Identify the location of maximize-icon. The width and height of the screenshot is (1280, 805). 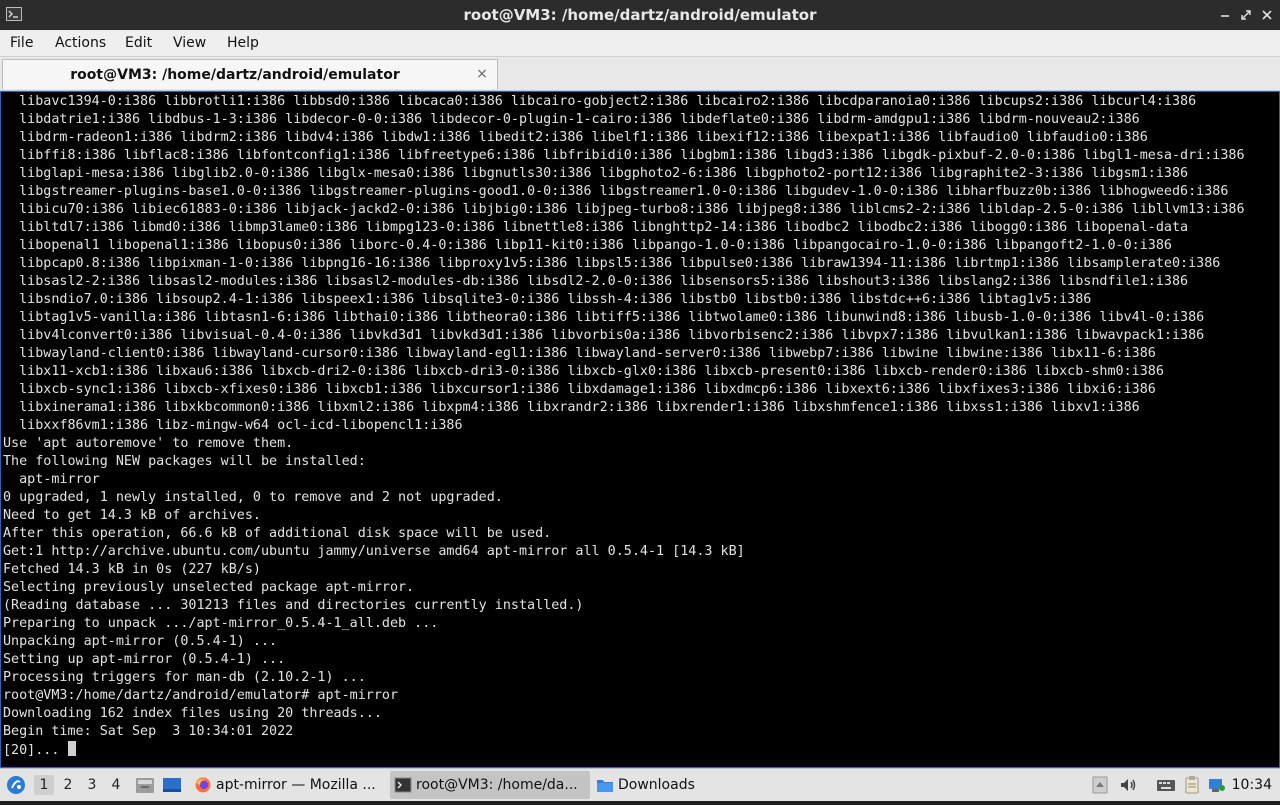
(1246, 15).